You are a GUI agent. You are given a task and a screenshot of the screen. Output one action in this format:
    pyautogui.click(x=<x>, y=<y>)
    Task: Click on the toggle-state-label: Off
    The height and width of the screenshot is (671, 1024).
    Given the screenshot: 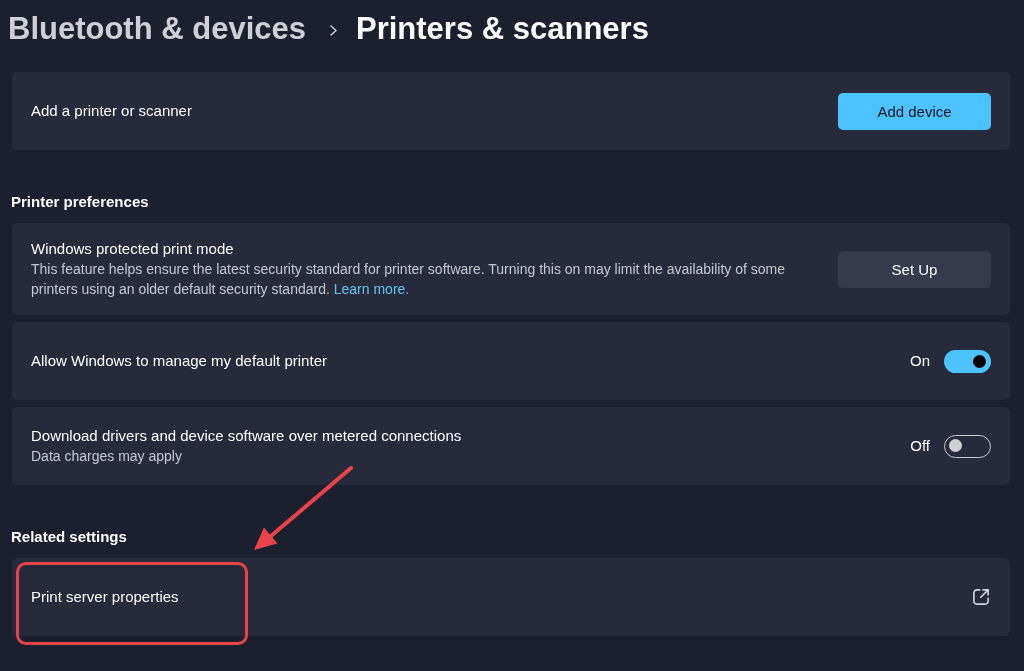 What is the action you would take?
    pyautogui.click(x=920, y=446)
    